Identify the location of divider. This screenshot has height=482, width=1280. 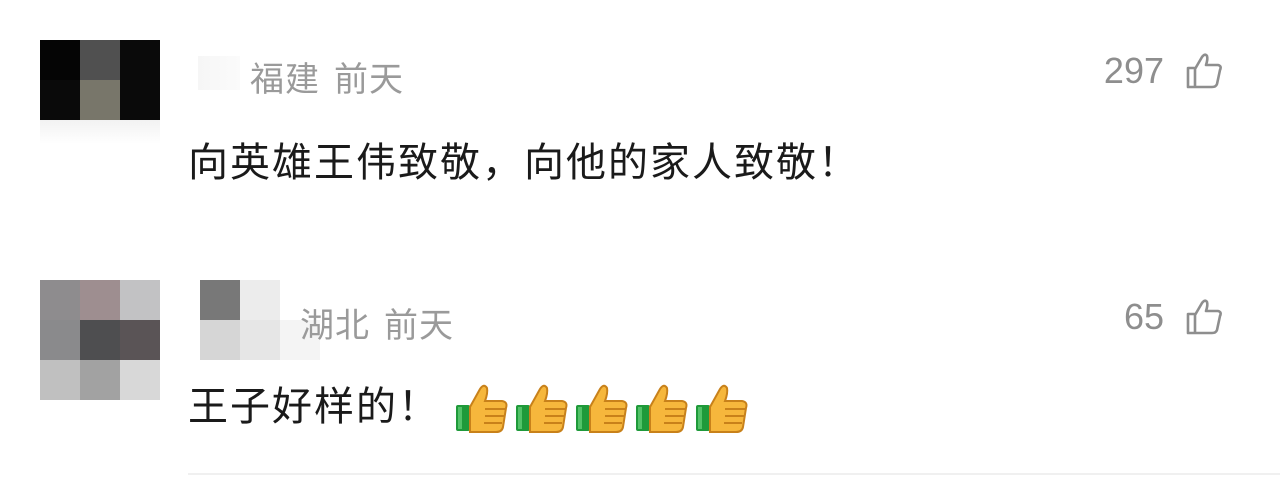
(734, 474).